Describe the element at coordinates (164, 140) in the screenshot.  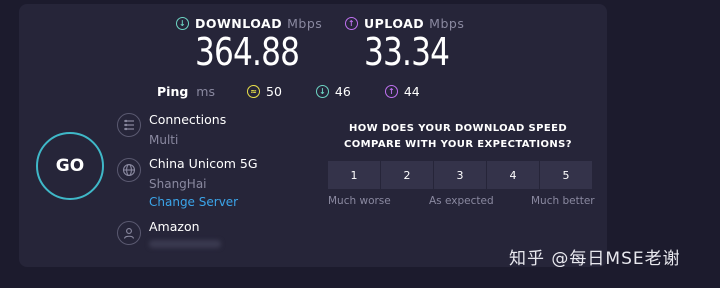
I see `connections-value: Multi` at that location.